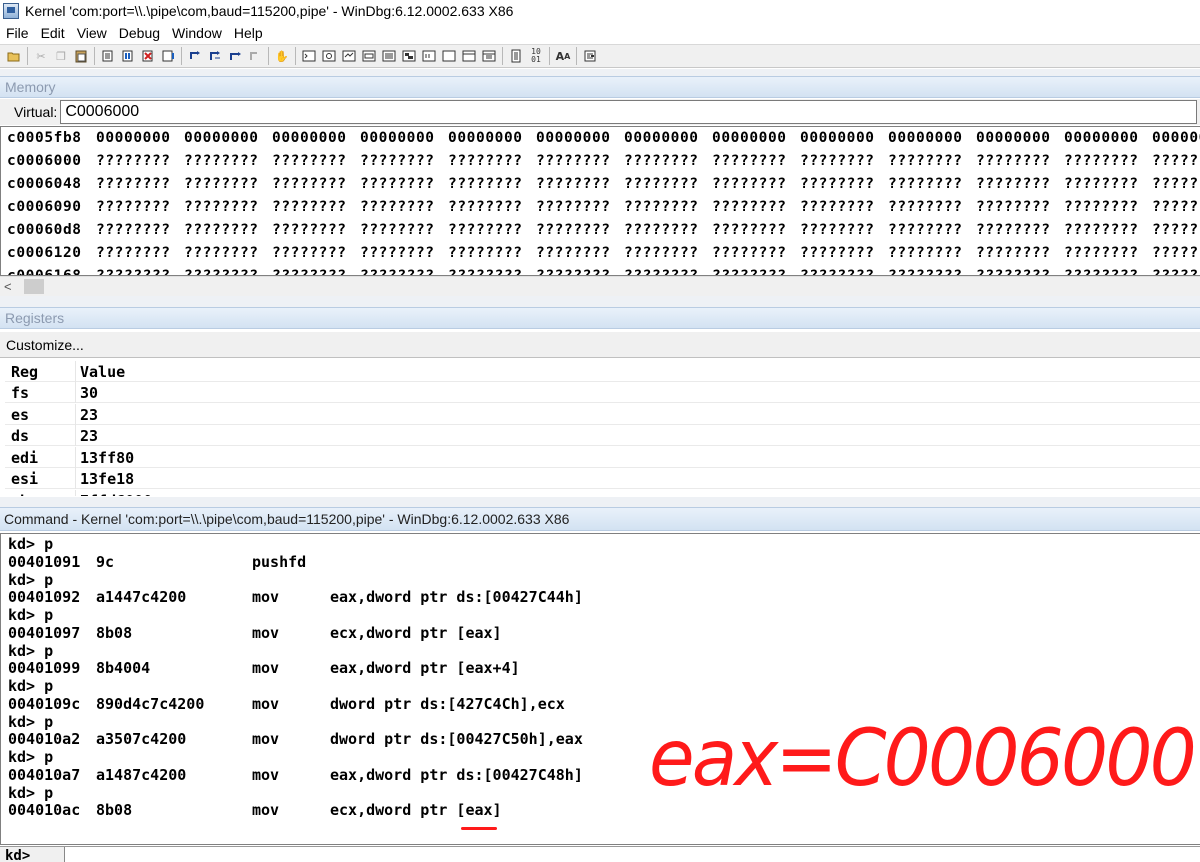 This screenshot has height=862, width=1200. What do you see at coordinates (602, 392) in the screenshot?
I see `register-row-fs: fs 30` at bounding box center [602, 392].